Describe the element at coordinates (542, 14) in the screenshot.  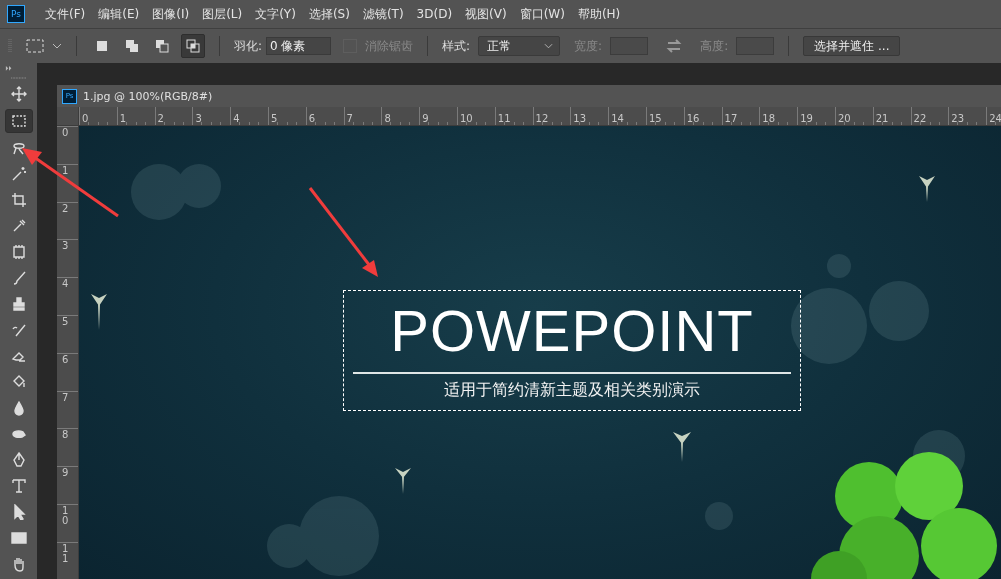
I see `menu-item: 窗口(W)` at that location.